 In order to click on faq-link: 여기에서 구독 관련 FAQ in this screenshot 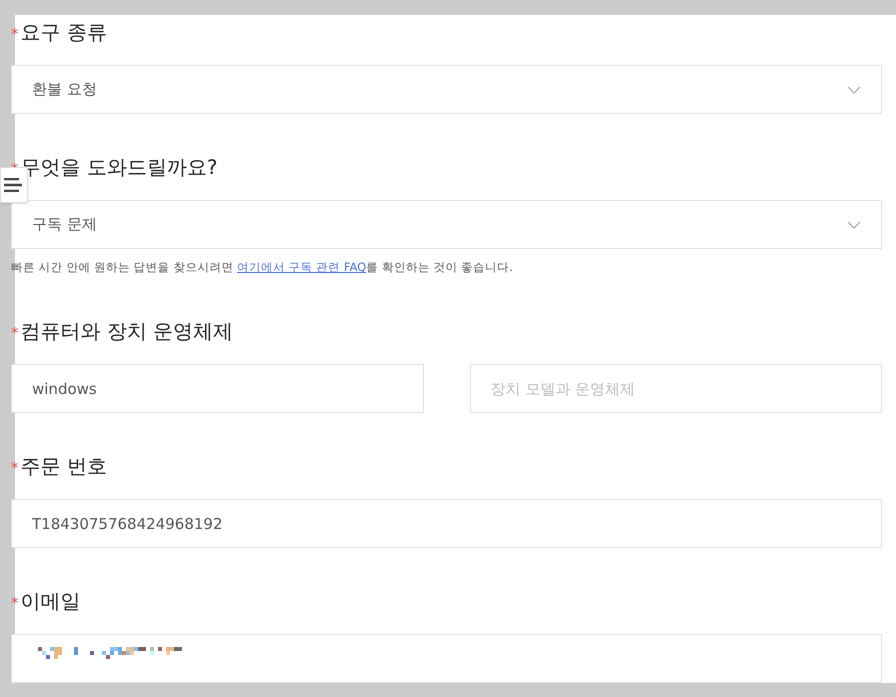, I will do `click(301, 267)`.